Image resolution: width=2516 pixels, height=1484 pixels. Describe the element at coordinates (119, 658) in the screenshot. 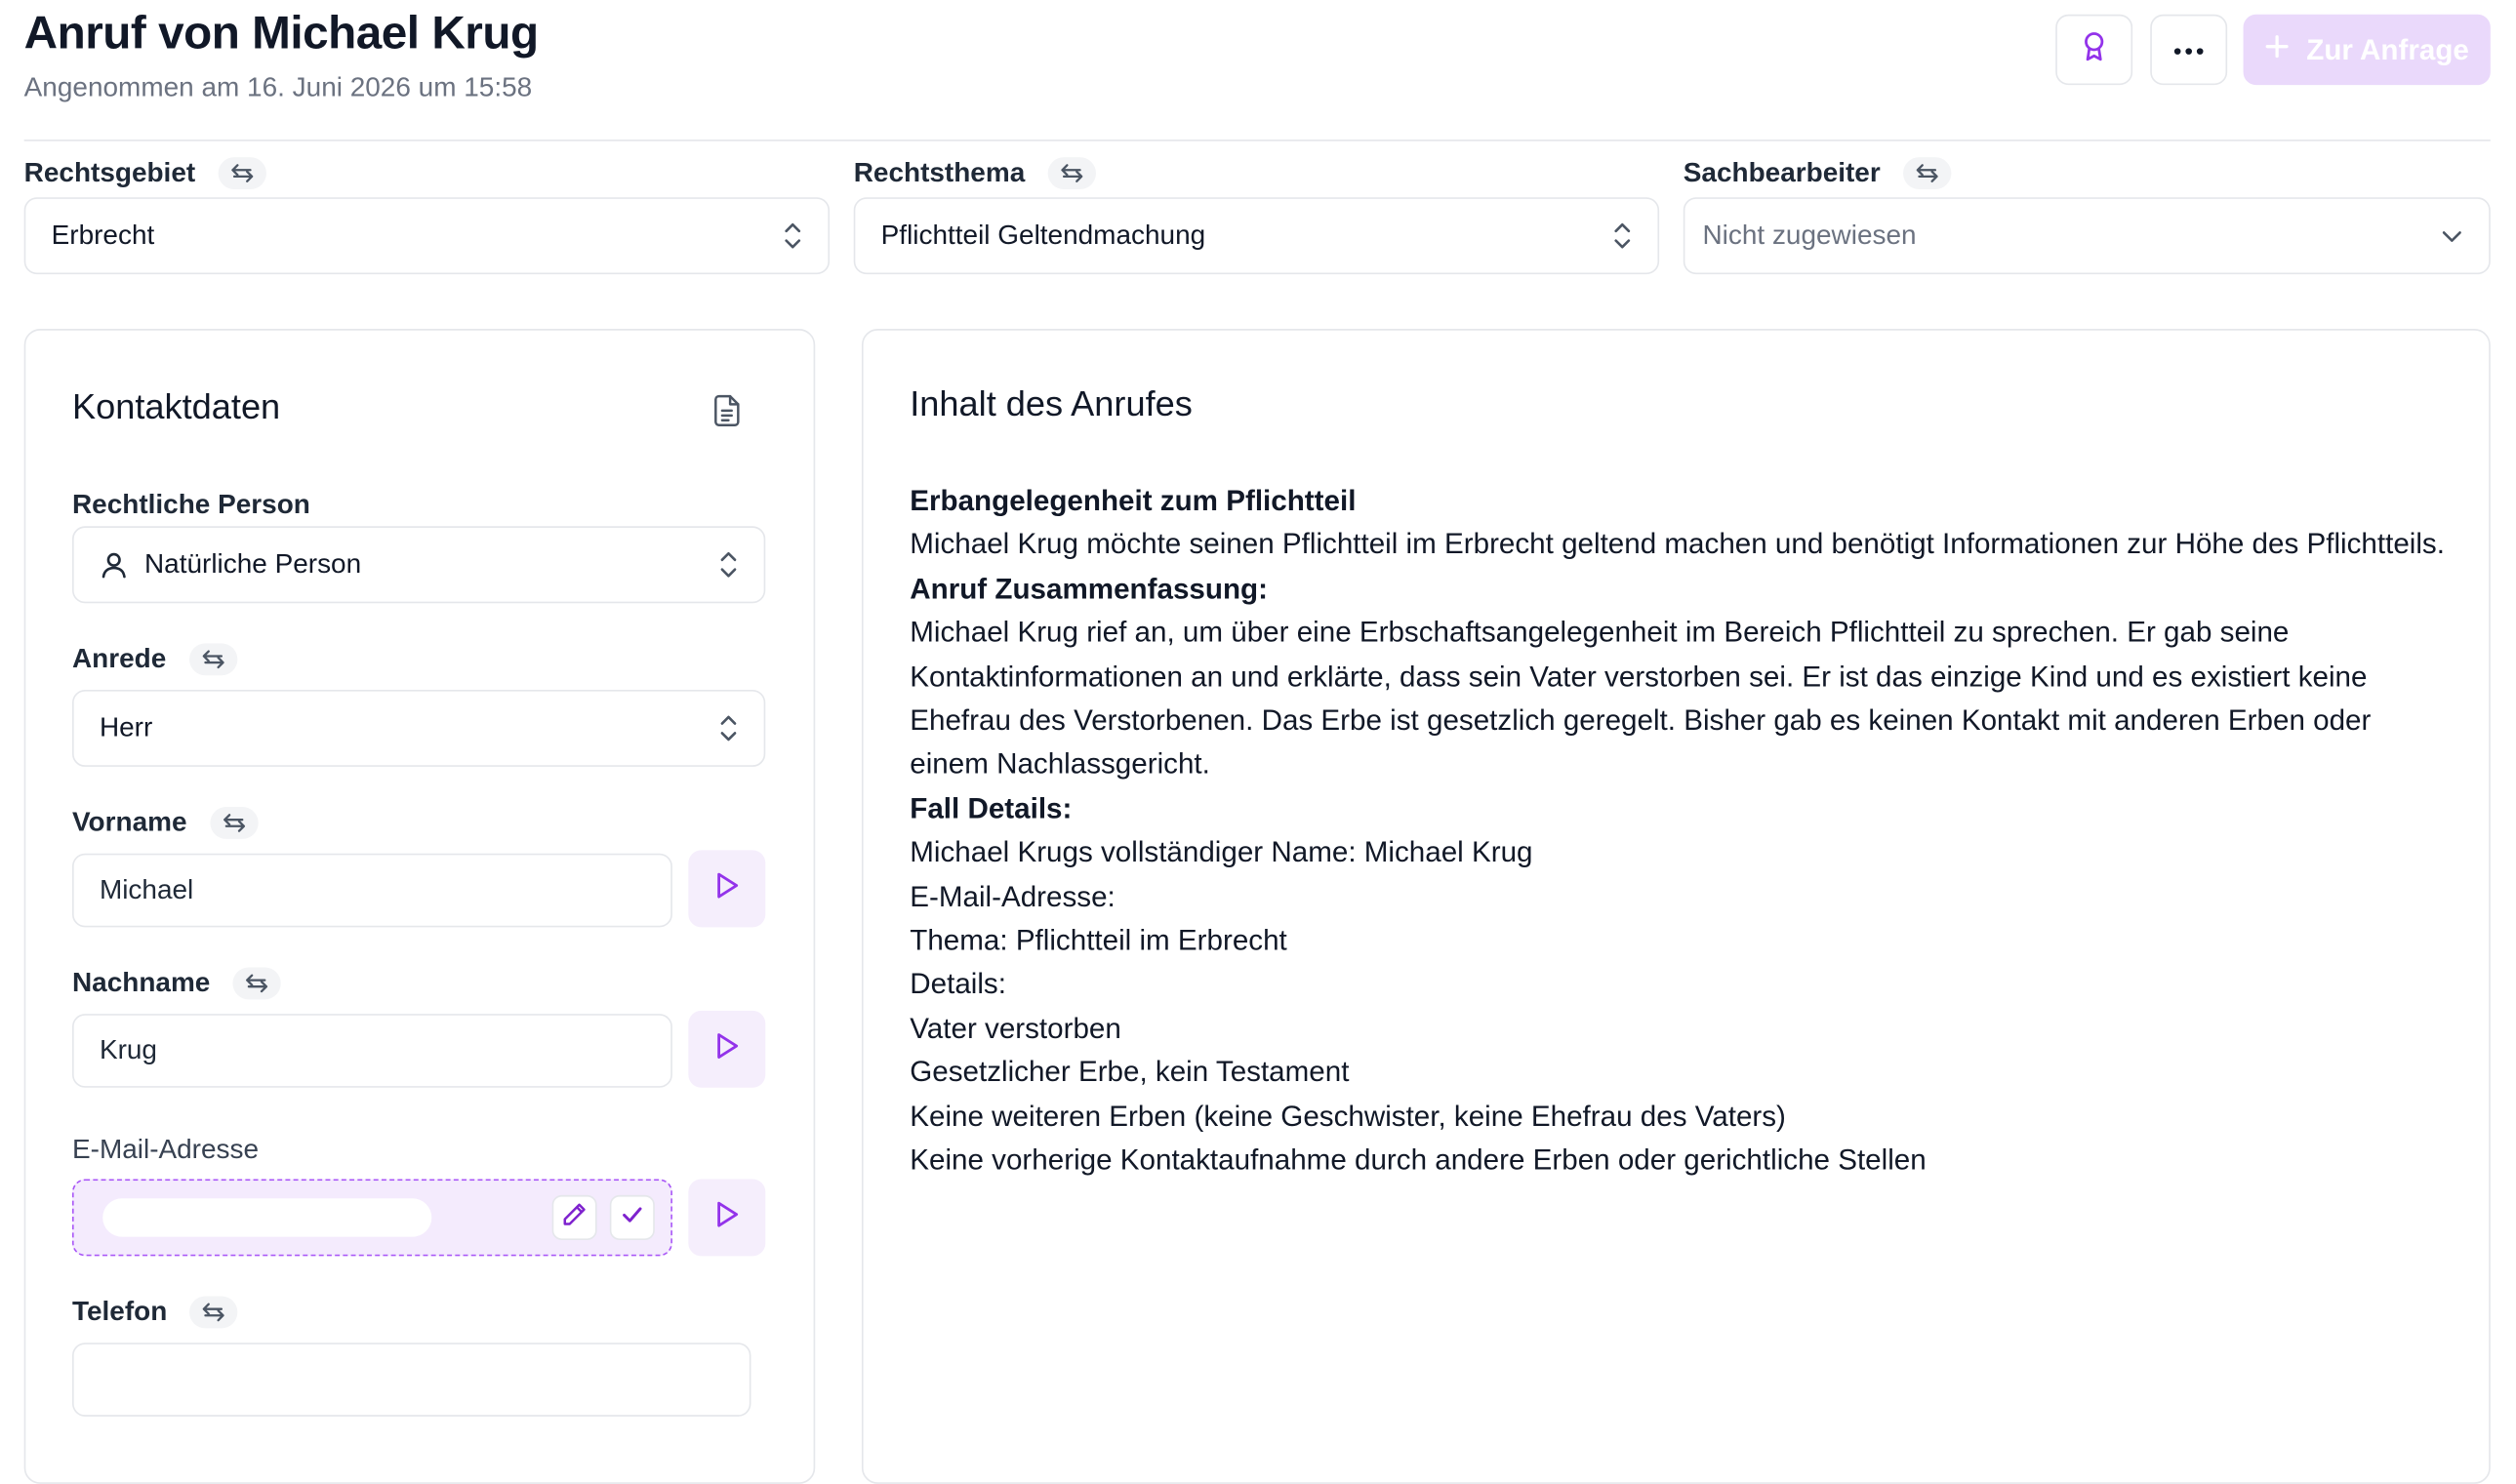

I see `anrede-label-text: Anrede` at that location.